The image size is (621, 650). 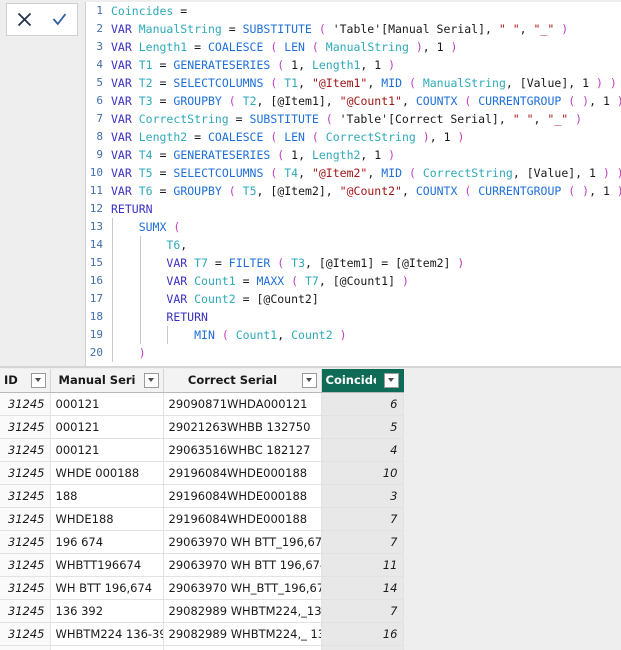 What do you see at coordinates (242, 588) in the screenshot?
I see `cell-correct: 29063970 WH_BTT_196,674` at bounding box center [242, 588].